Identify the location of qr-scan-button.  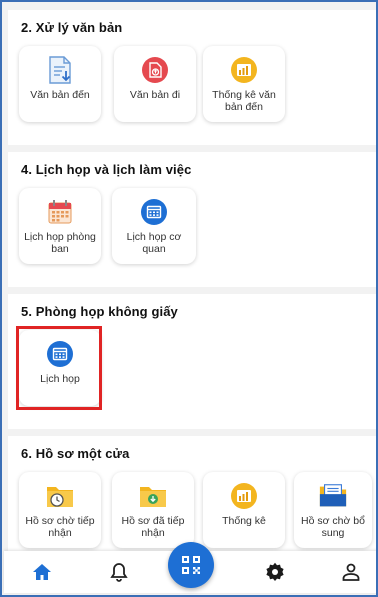
(191, 565).